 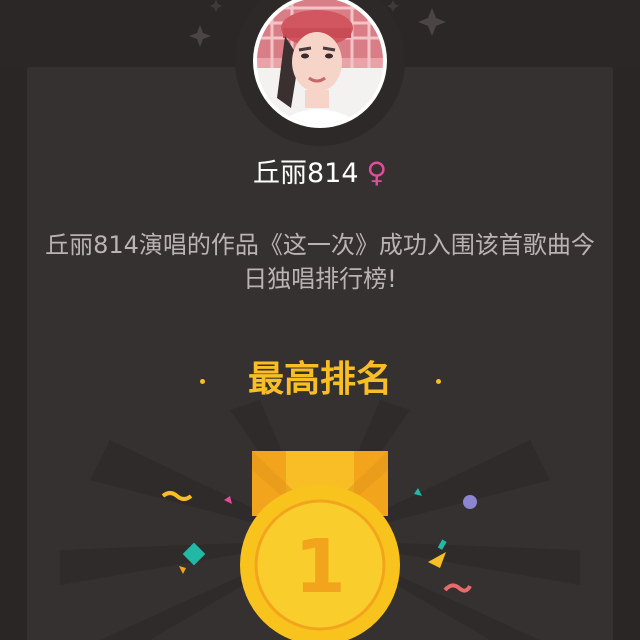 What do you see at coordinates (320, 262) in the screenshot?
I see `achievement-description: 丘丽814演唱的作品《这一次》成功入围该首歌曲今日独唱排行榜!` at bounding box center [320, 262].